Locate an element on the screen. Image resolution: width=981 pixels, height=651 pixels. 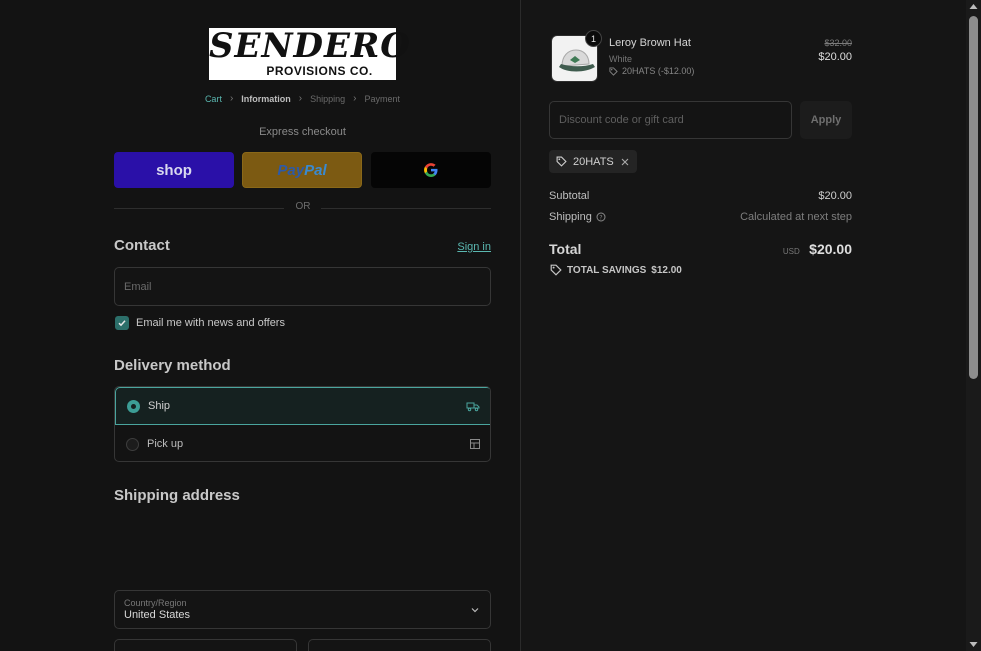
discount-code-field is located at coordinates (670, 120).